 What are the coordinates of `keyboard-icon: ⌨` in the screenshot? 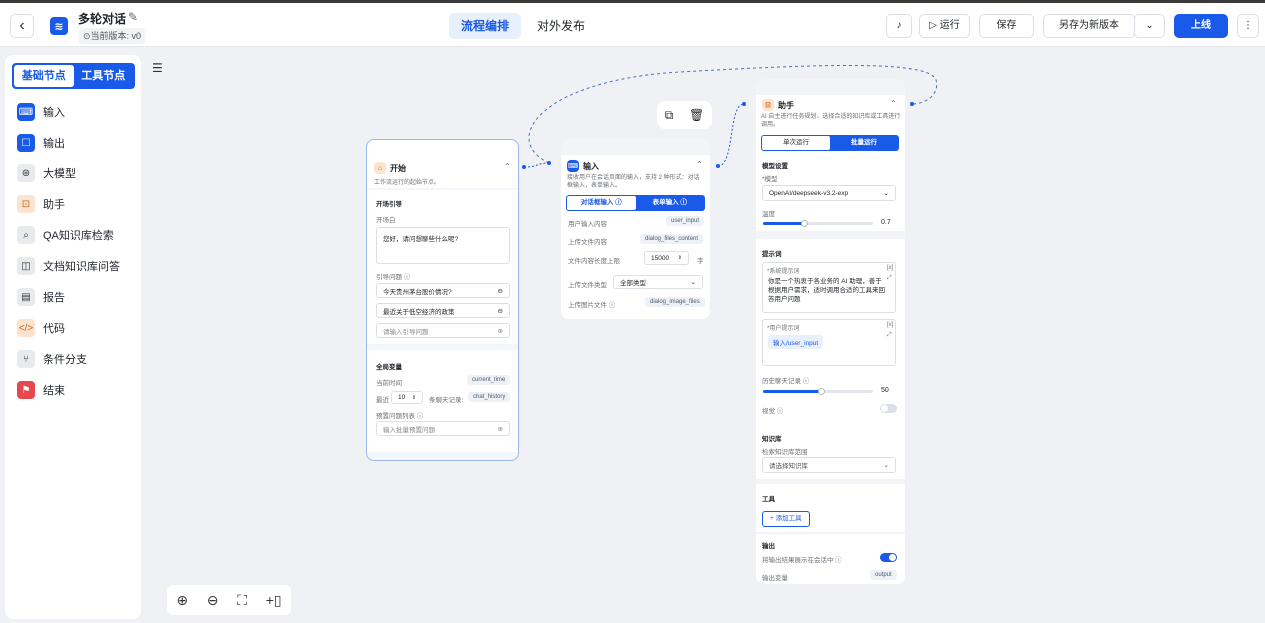 It's located at (573, 166).